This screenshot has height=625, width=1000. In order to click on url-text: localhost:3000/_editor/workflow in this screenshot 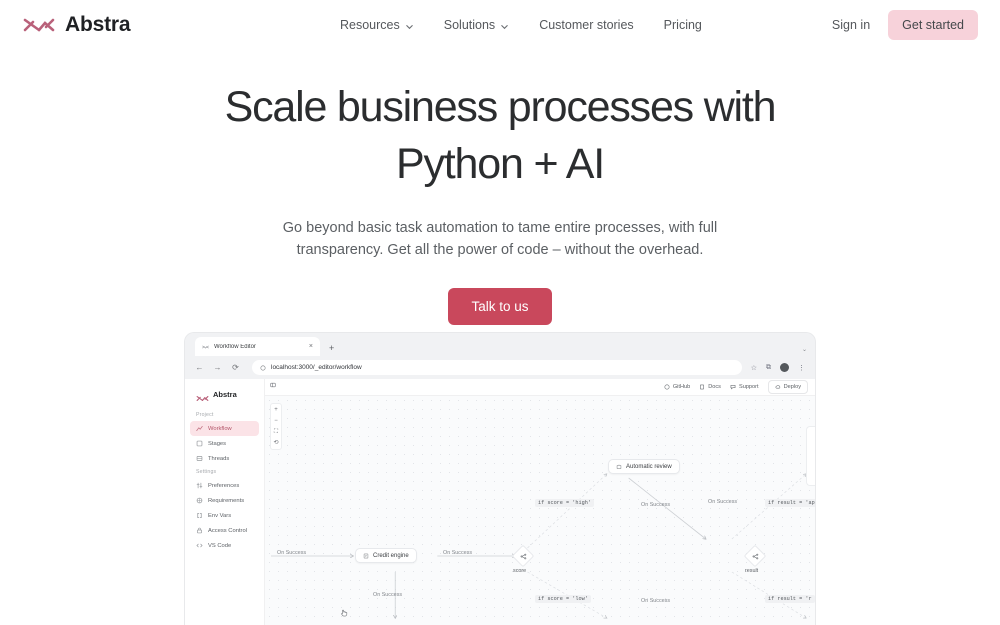, I will do `click(316, 367)`.